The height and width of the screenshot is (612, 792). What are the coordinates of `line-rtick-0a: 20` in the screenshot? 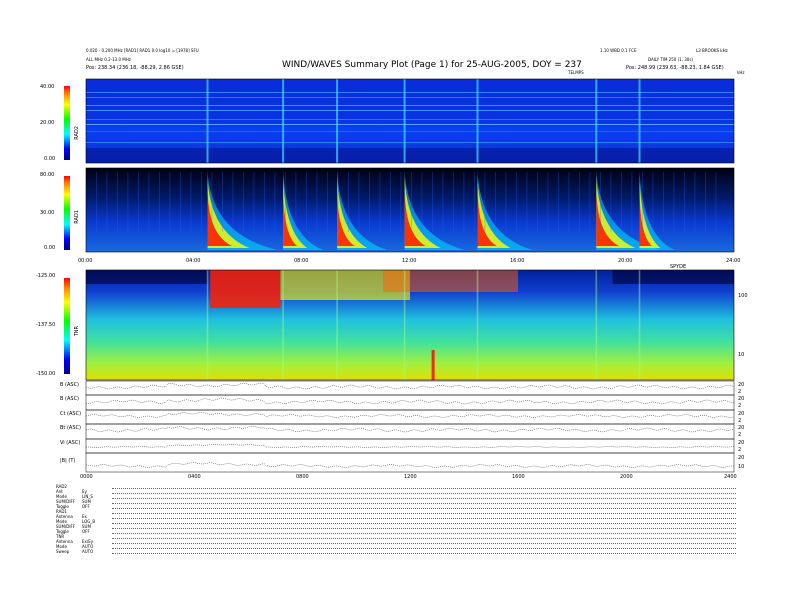 It's located at (741, 385).